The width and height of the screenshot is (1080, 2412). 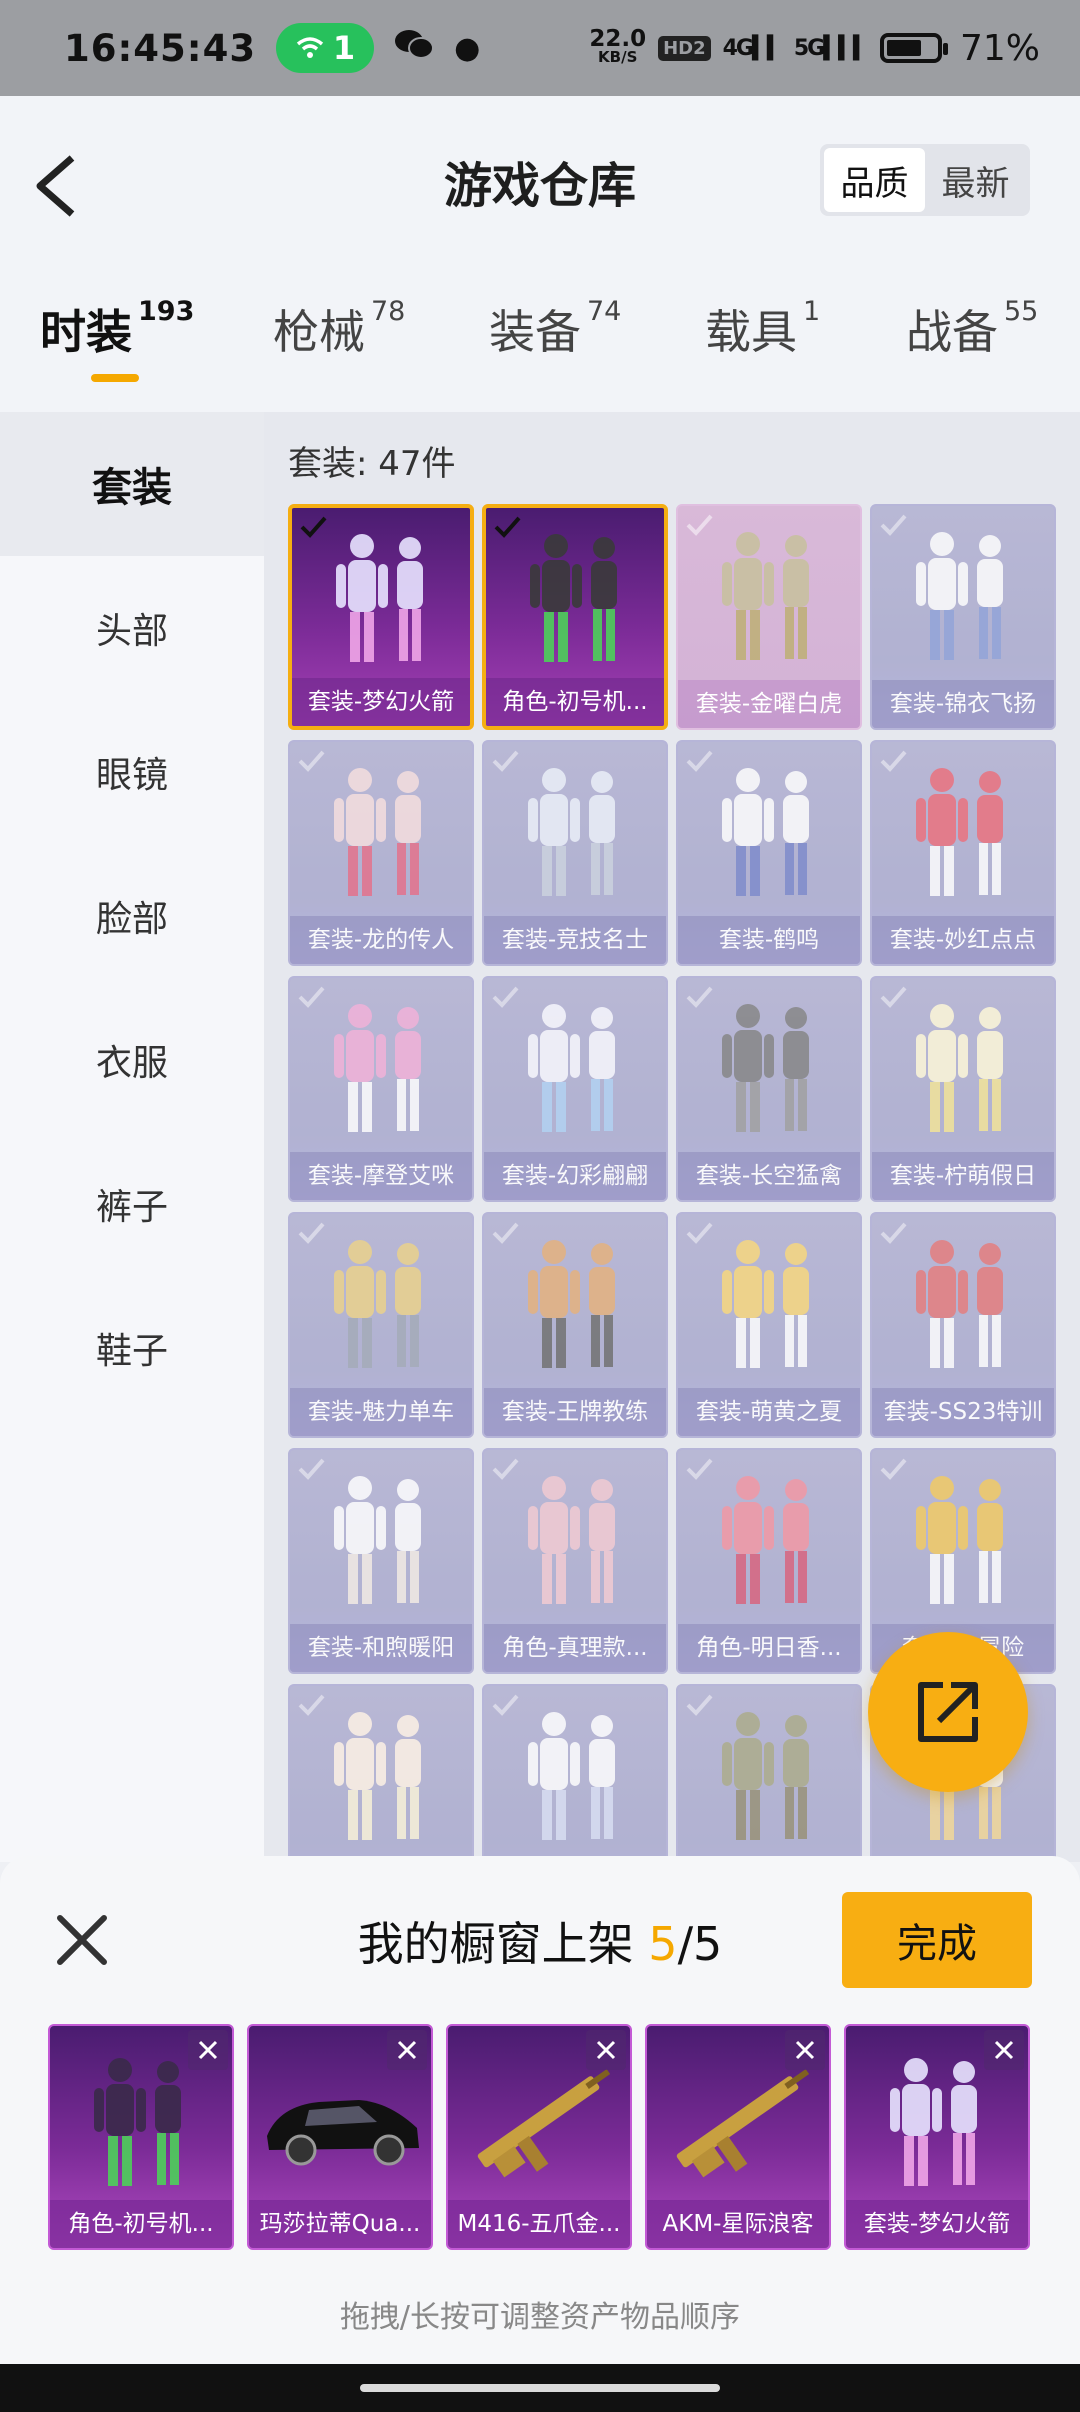 I want to click on share-button, so click(x=948, y=1712).